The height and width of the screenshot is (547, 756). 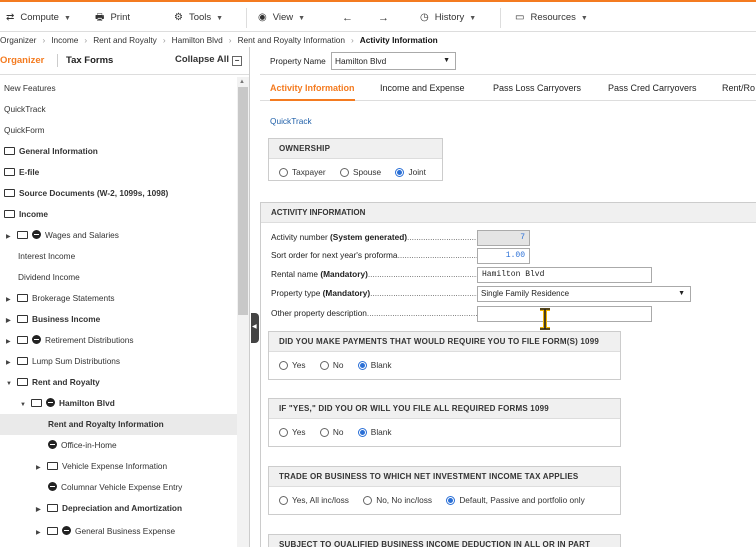 I want to click on collapse-all-button: Collapse All −, so click(x=208, y=60).